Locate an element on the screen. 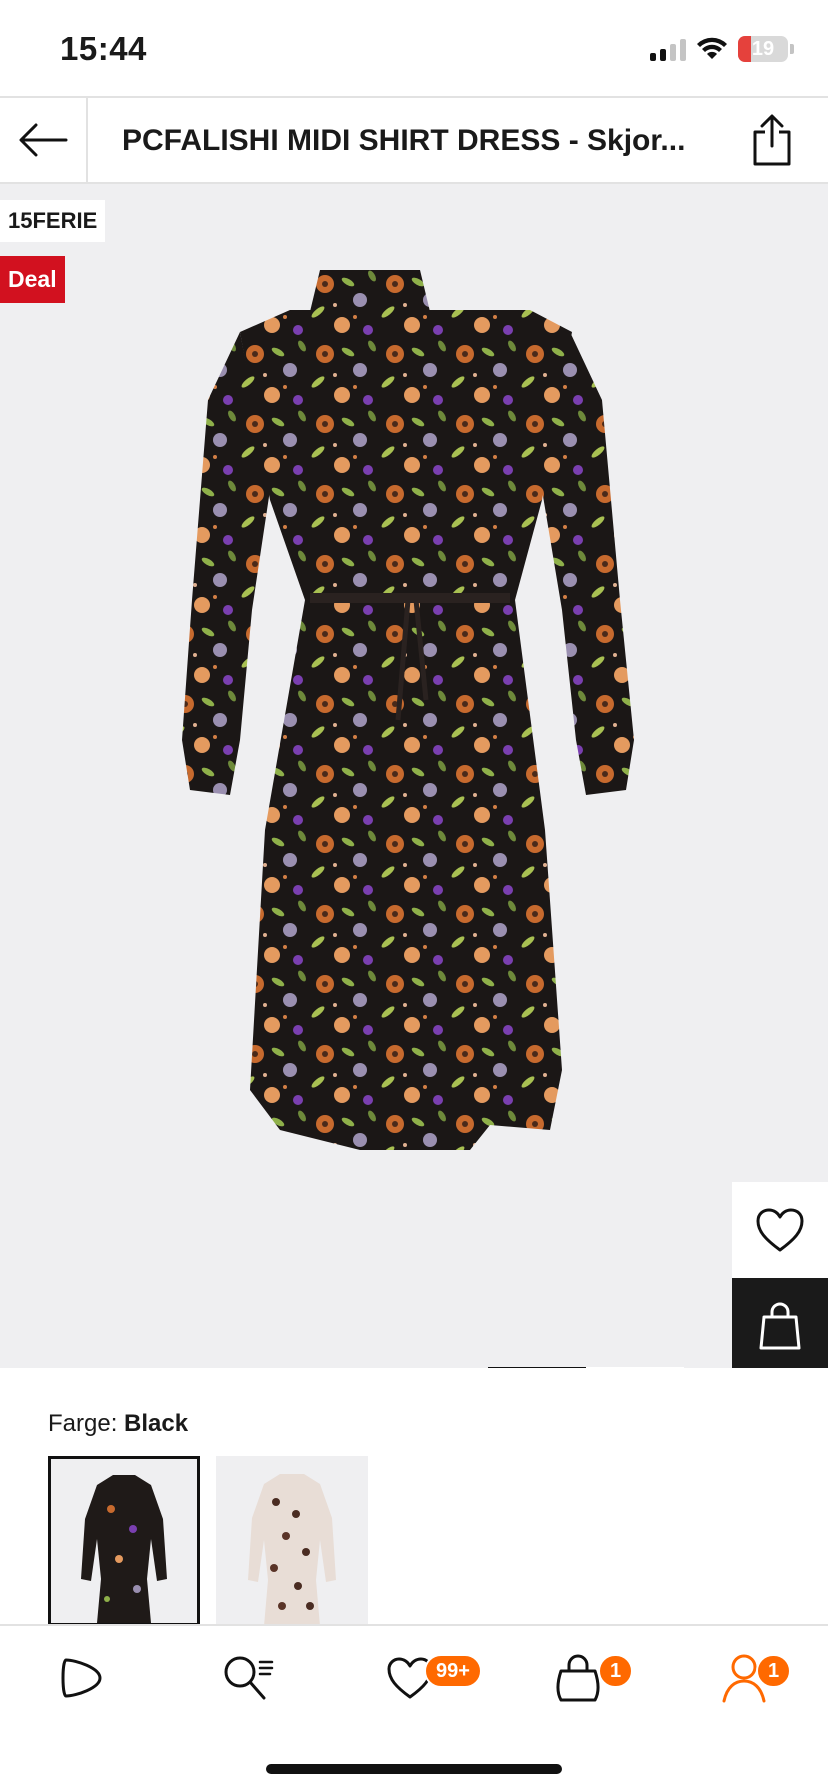  wifi-icon is located at coordinates (712, 48).